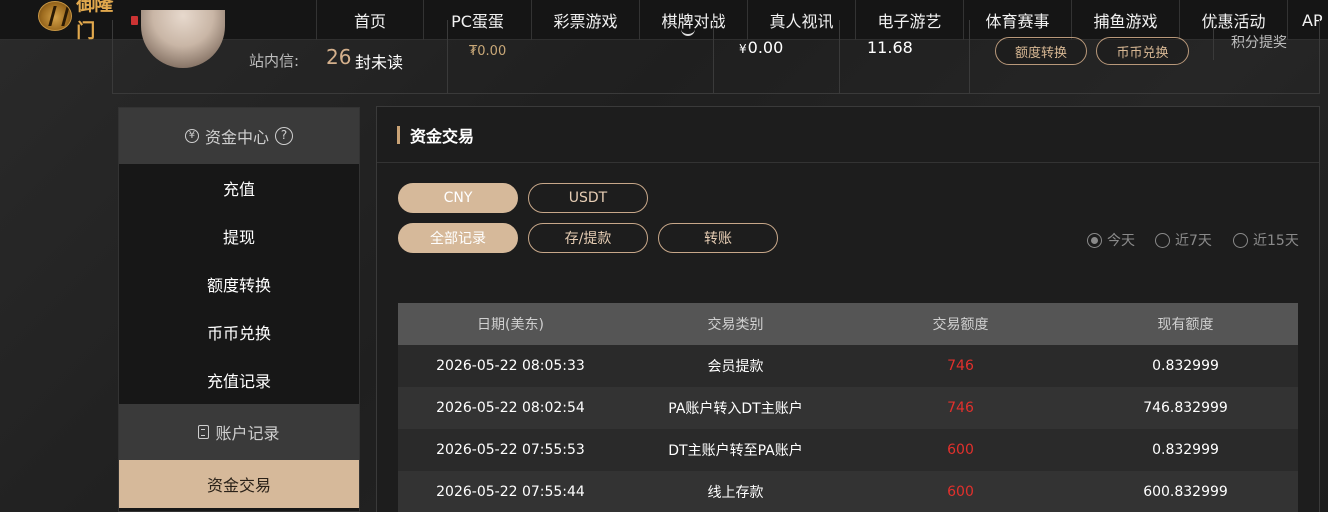 The image size is (1328, 512). Describe the element at coordinates (55, 16) in the screenshot. I see `logo-emblem-icon` at that location.